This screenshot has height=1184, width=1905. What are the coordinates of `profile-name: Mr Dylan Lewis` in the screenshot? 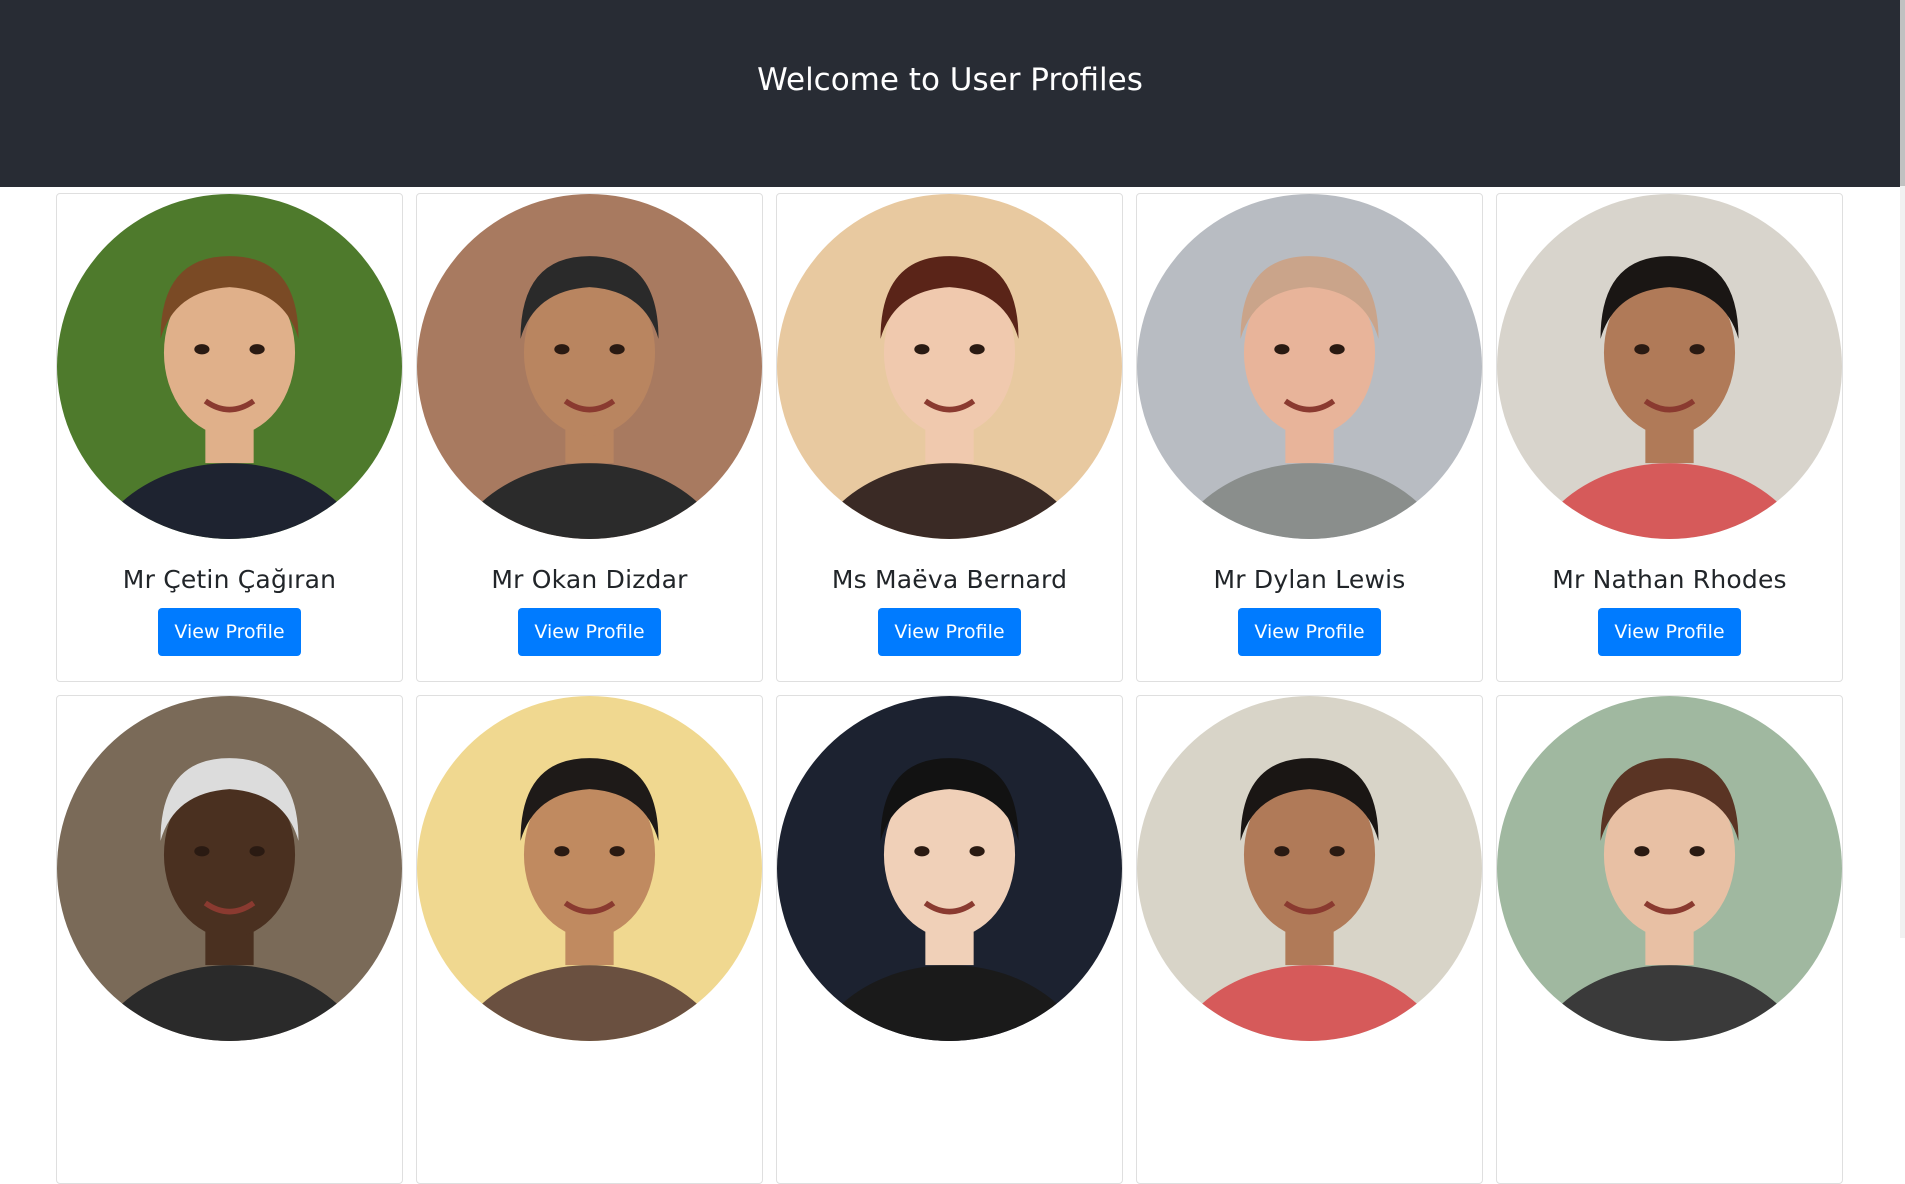 It's located at (1309, 579).